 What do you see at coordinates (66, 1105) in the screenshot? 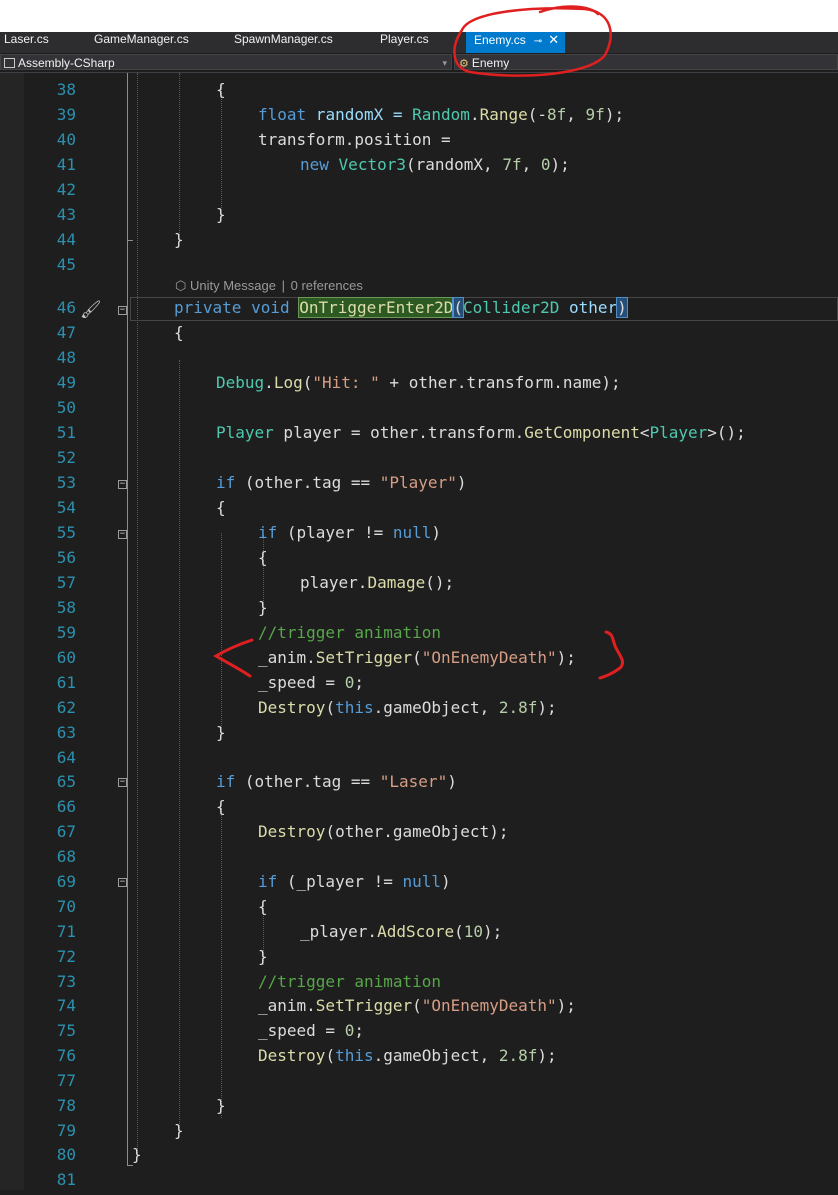
I see `line-number: 78` at bounding box center [66, 1105].